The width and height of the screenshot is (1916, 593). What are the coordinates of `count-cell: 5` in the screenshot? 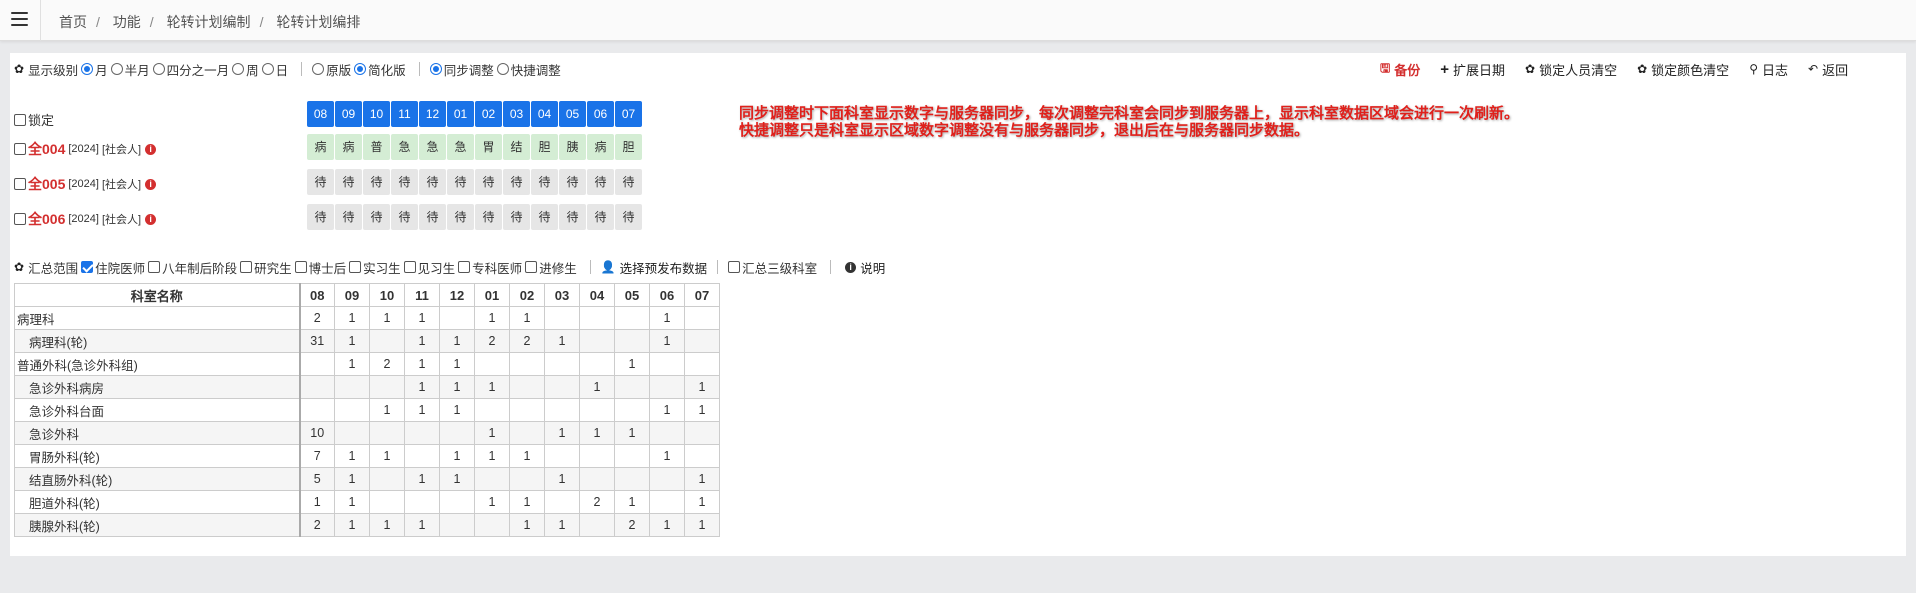 It's located at (317, 479).